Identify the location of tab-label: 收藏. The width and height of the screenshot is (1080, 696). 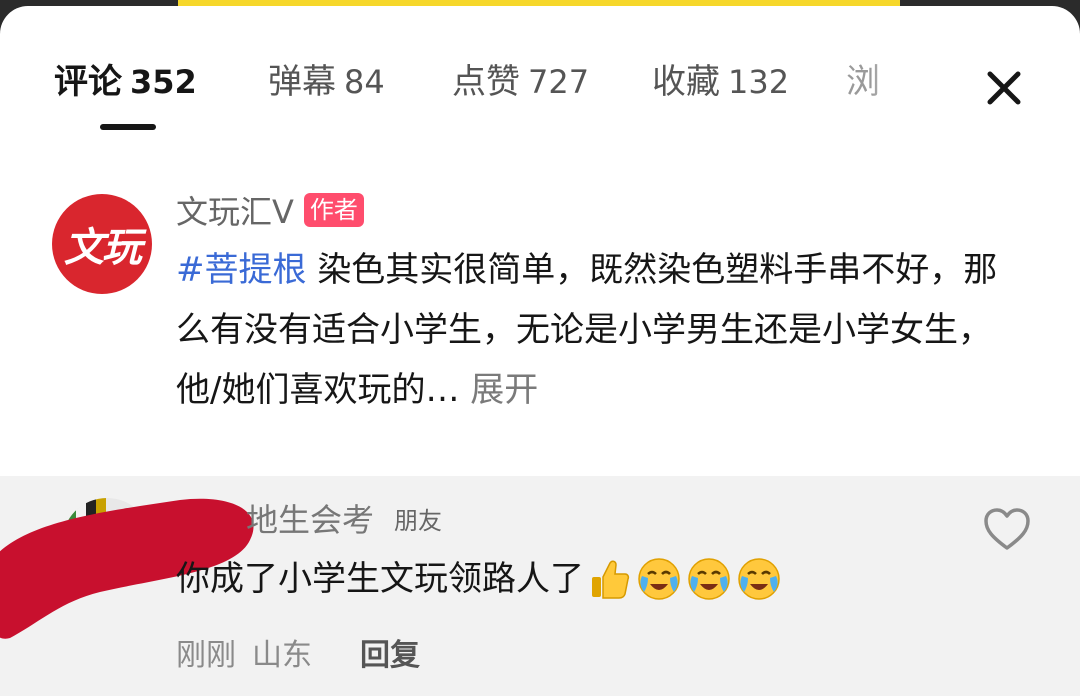
(686, 82).